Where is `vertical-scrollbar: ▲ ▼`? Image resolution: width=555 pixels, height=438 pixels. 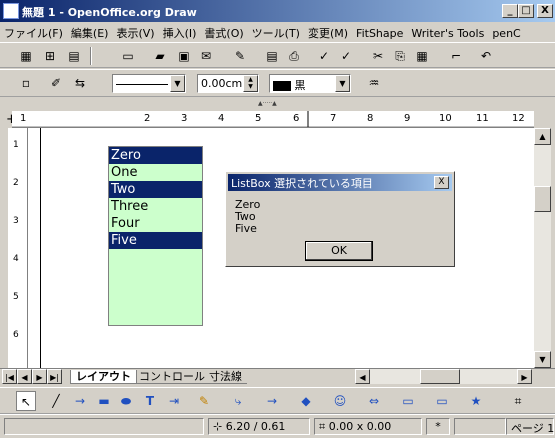 vertical-scrollbar: ▲ ▼ is located at coordinates (542, 248).